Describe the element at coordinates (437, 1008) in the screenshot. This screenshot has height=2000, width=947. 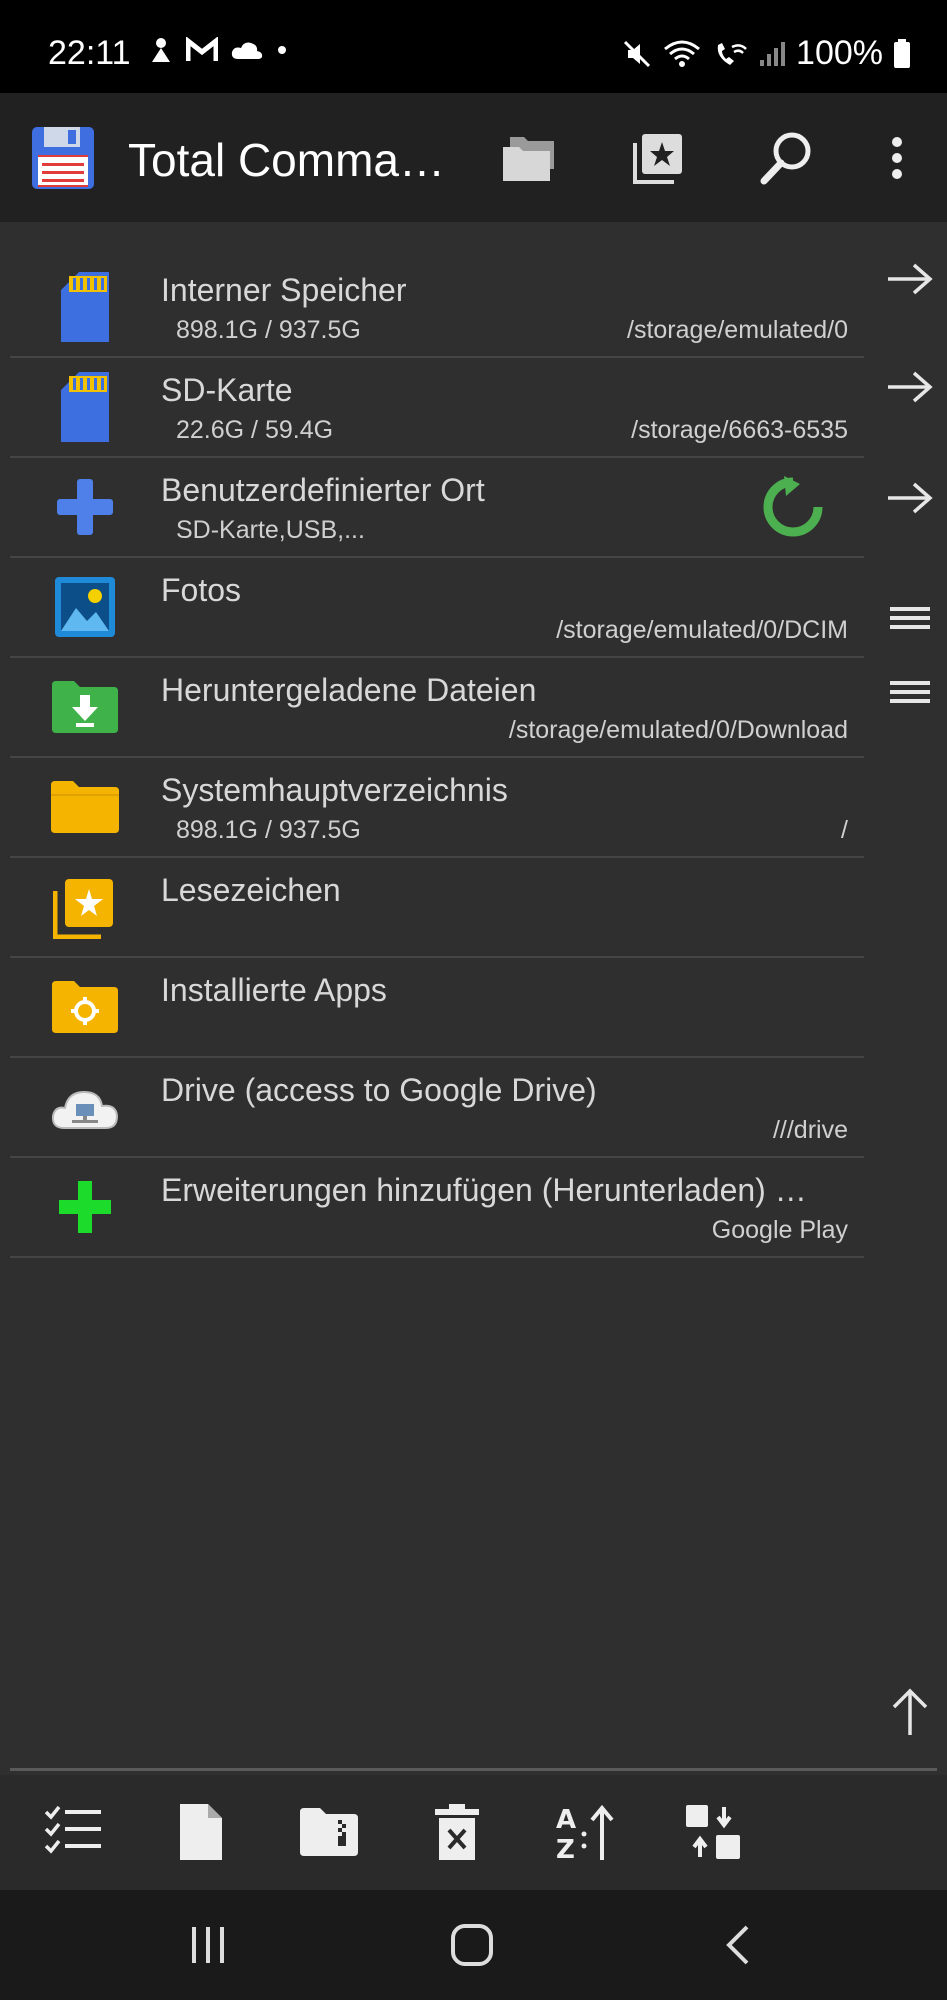
I see `list-item: Installierte Apps` at that location.